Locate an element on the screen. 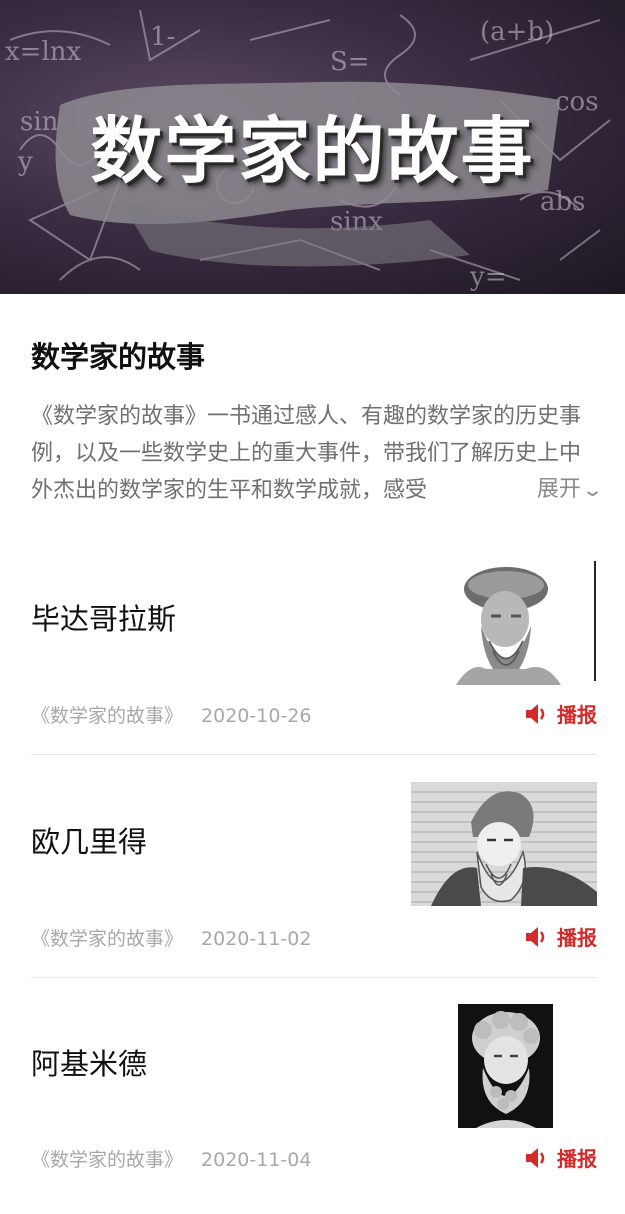  article-date: 2020-11-02 is located at coordinates (256, 939).